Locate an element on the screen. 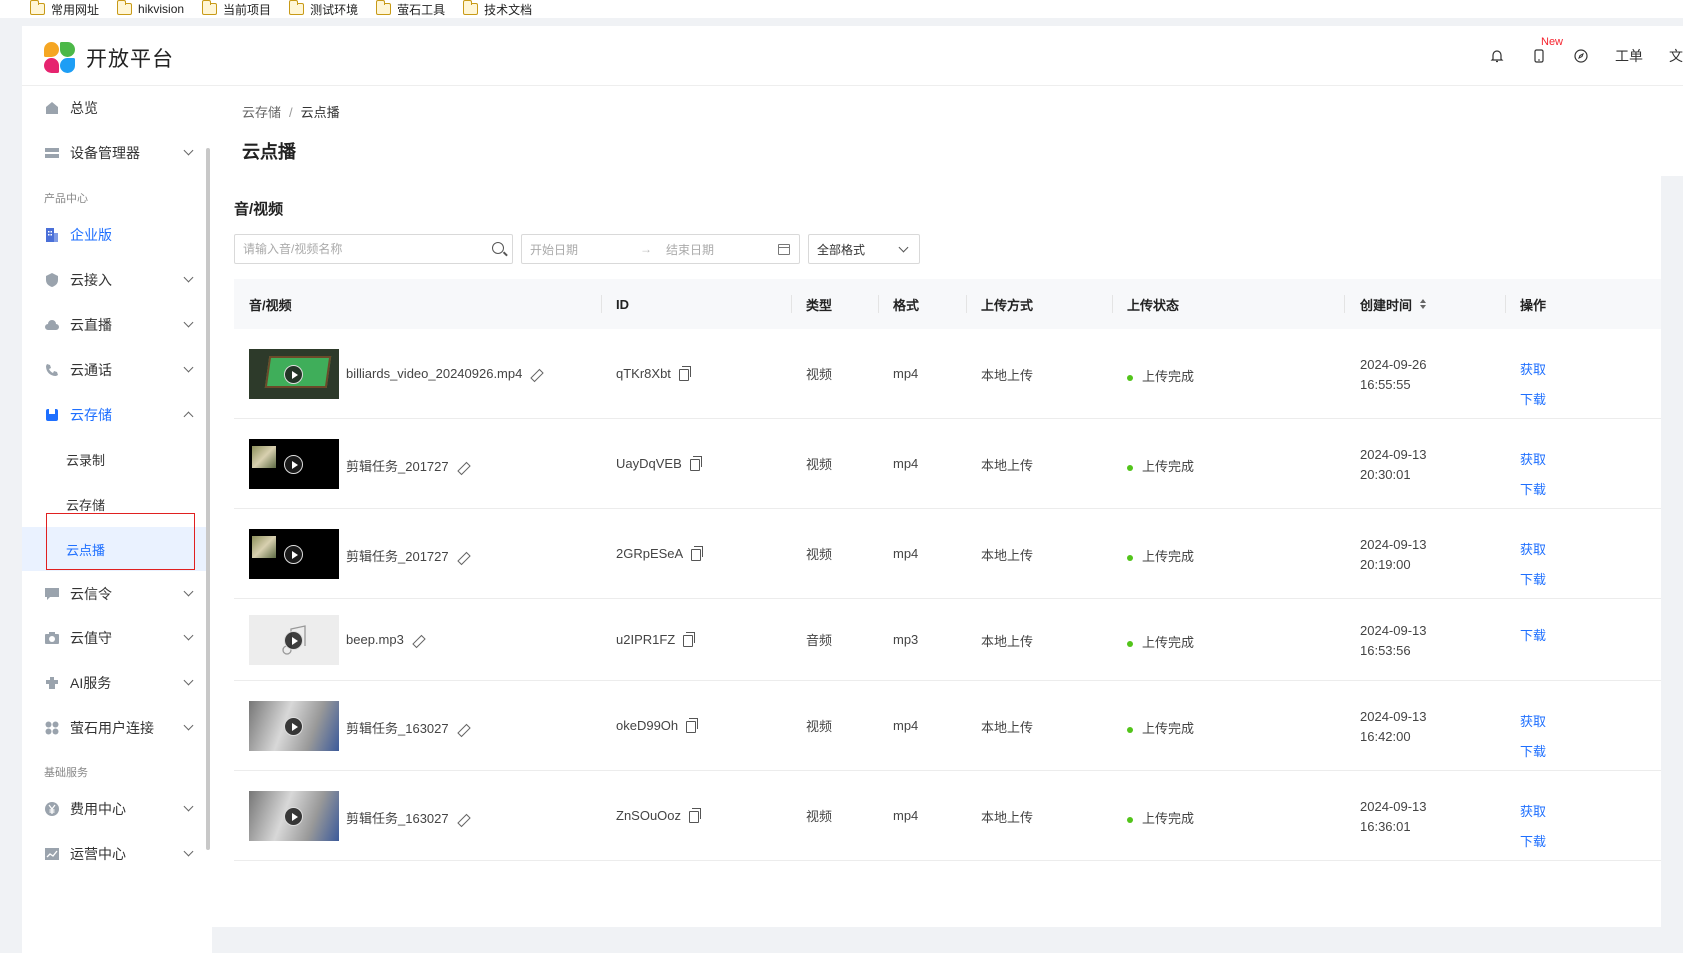 The image size is (1683, 953). sidebar-item-cloud-live: 云直播 is located at coordinates (114, 325).